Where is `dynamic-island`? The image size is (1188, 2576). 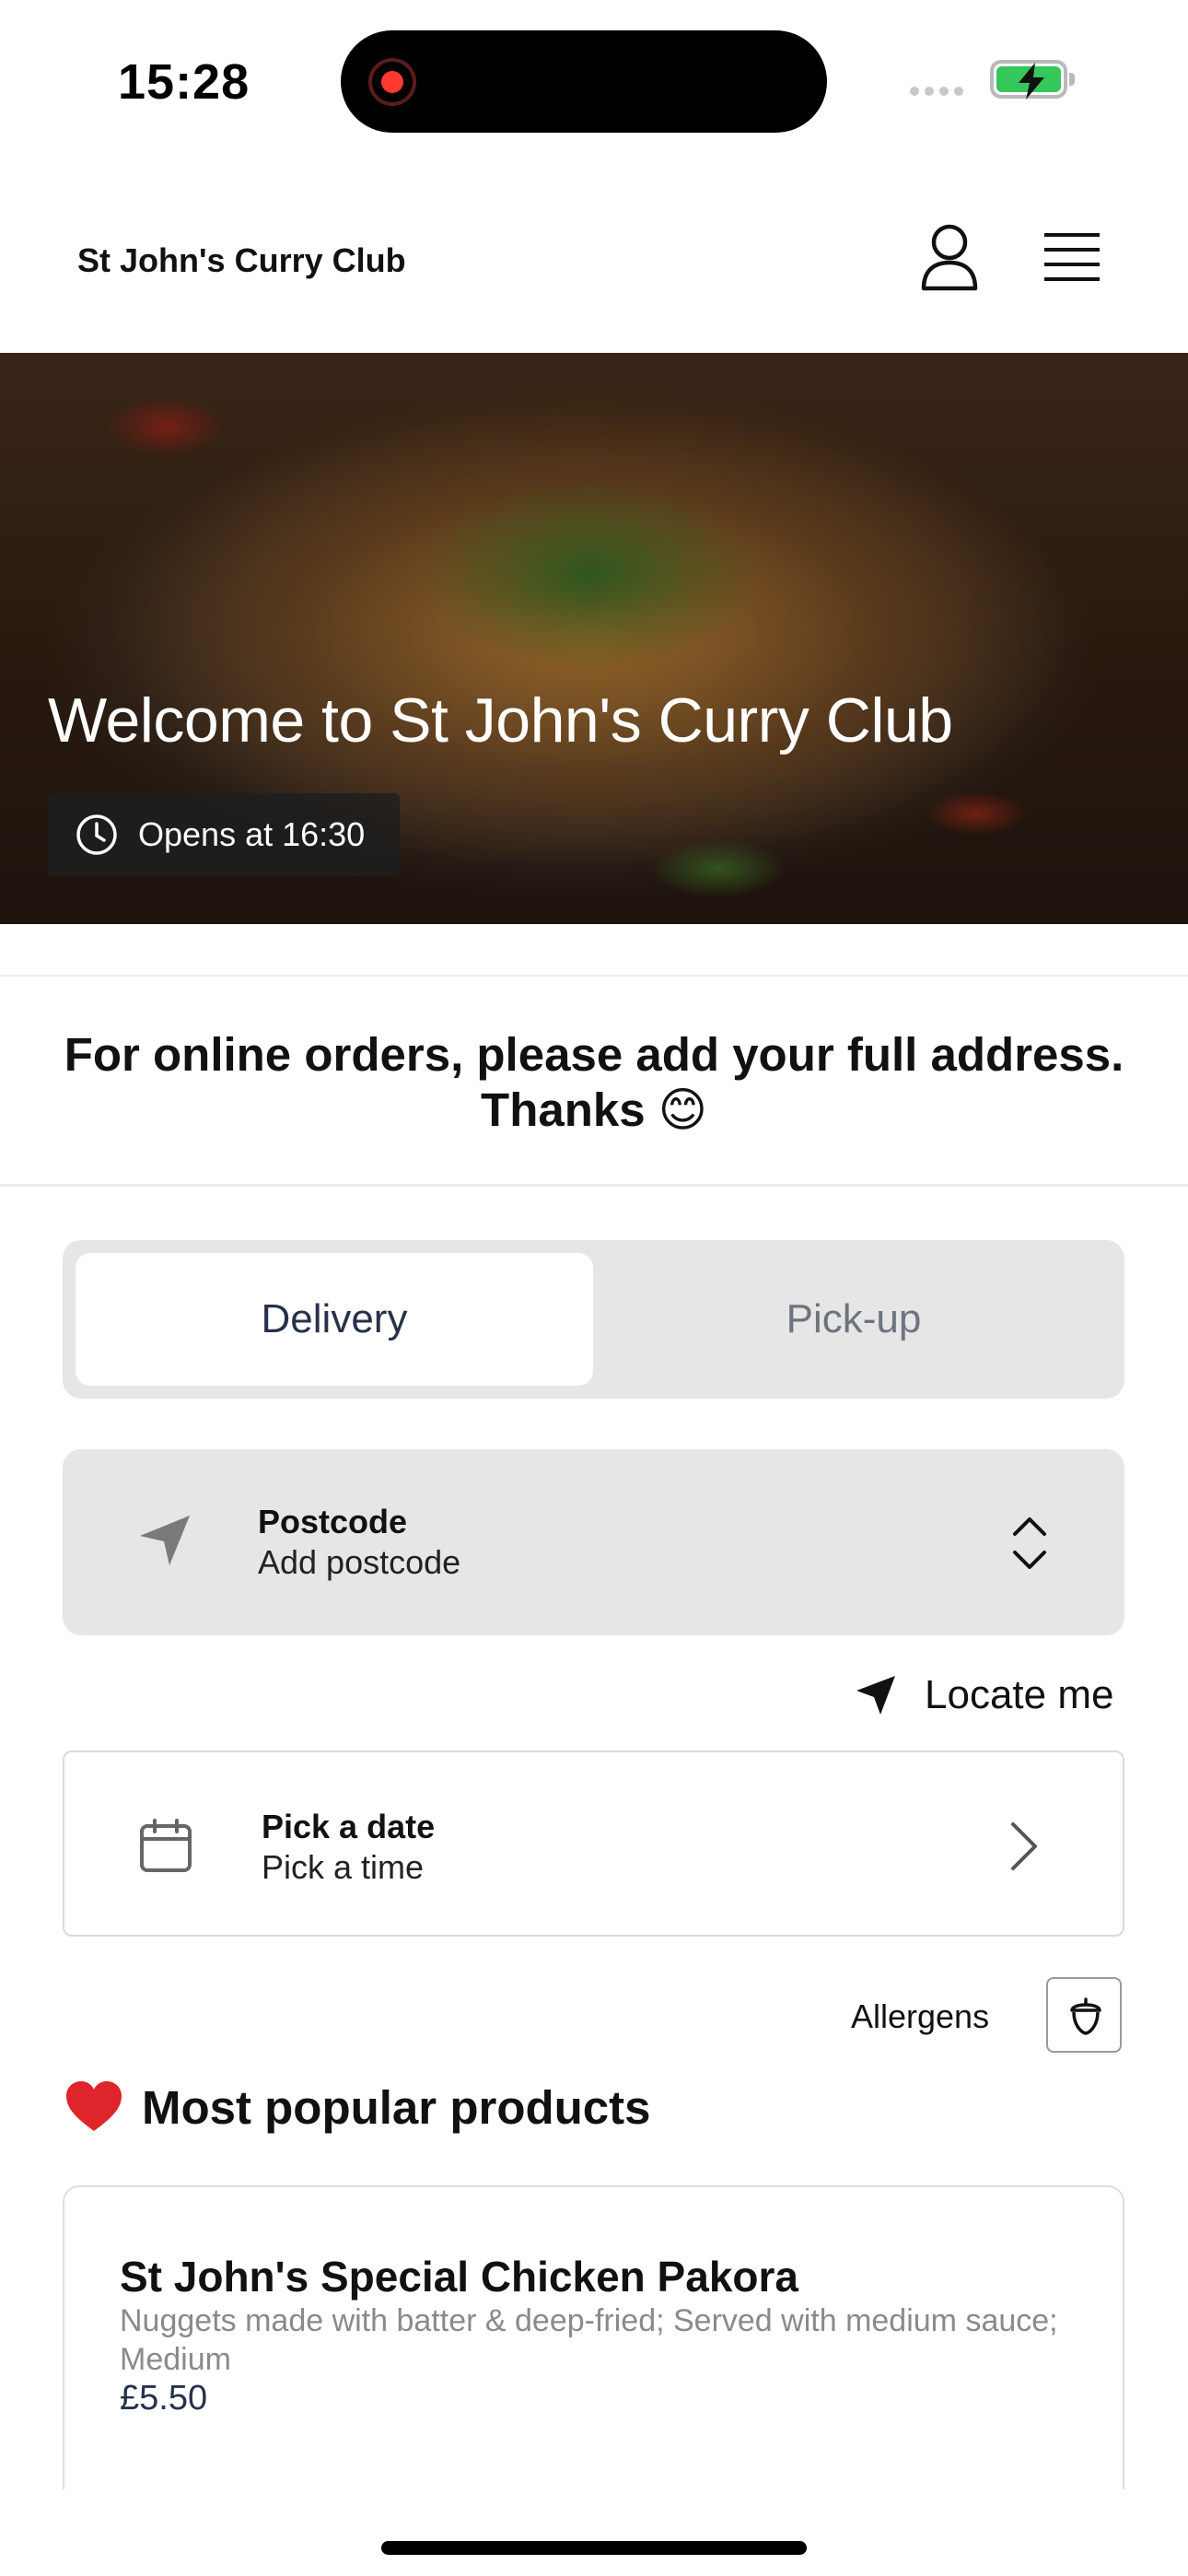 dynamic-island is located at coordinates (584, 81).